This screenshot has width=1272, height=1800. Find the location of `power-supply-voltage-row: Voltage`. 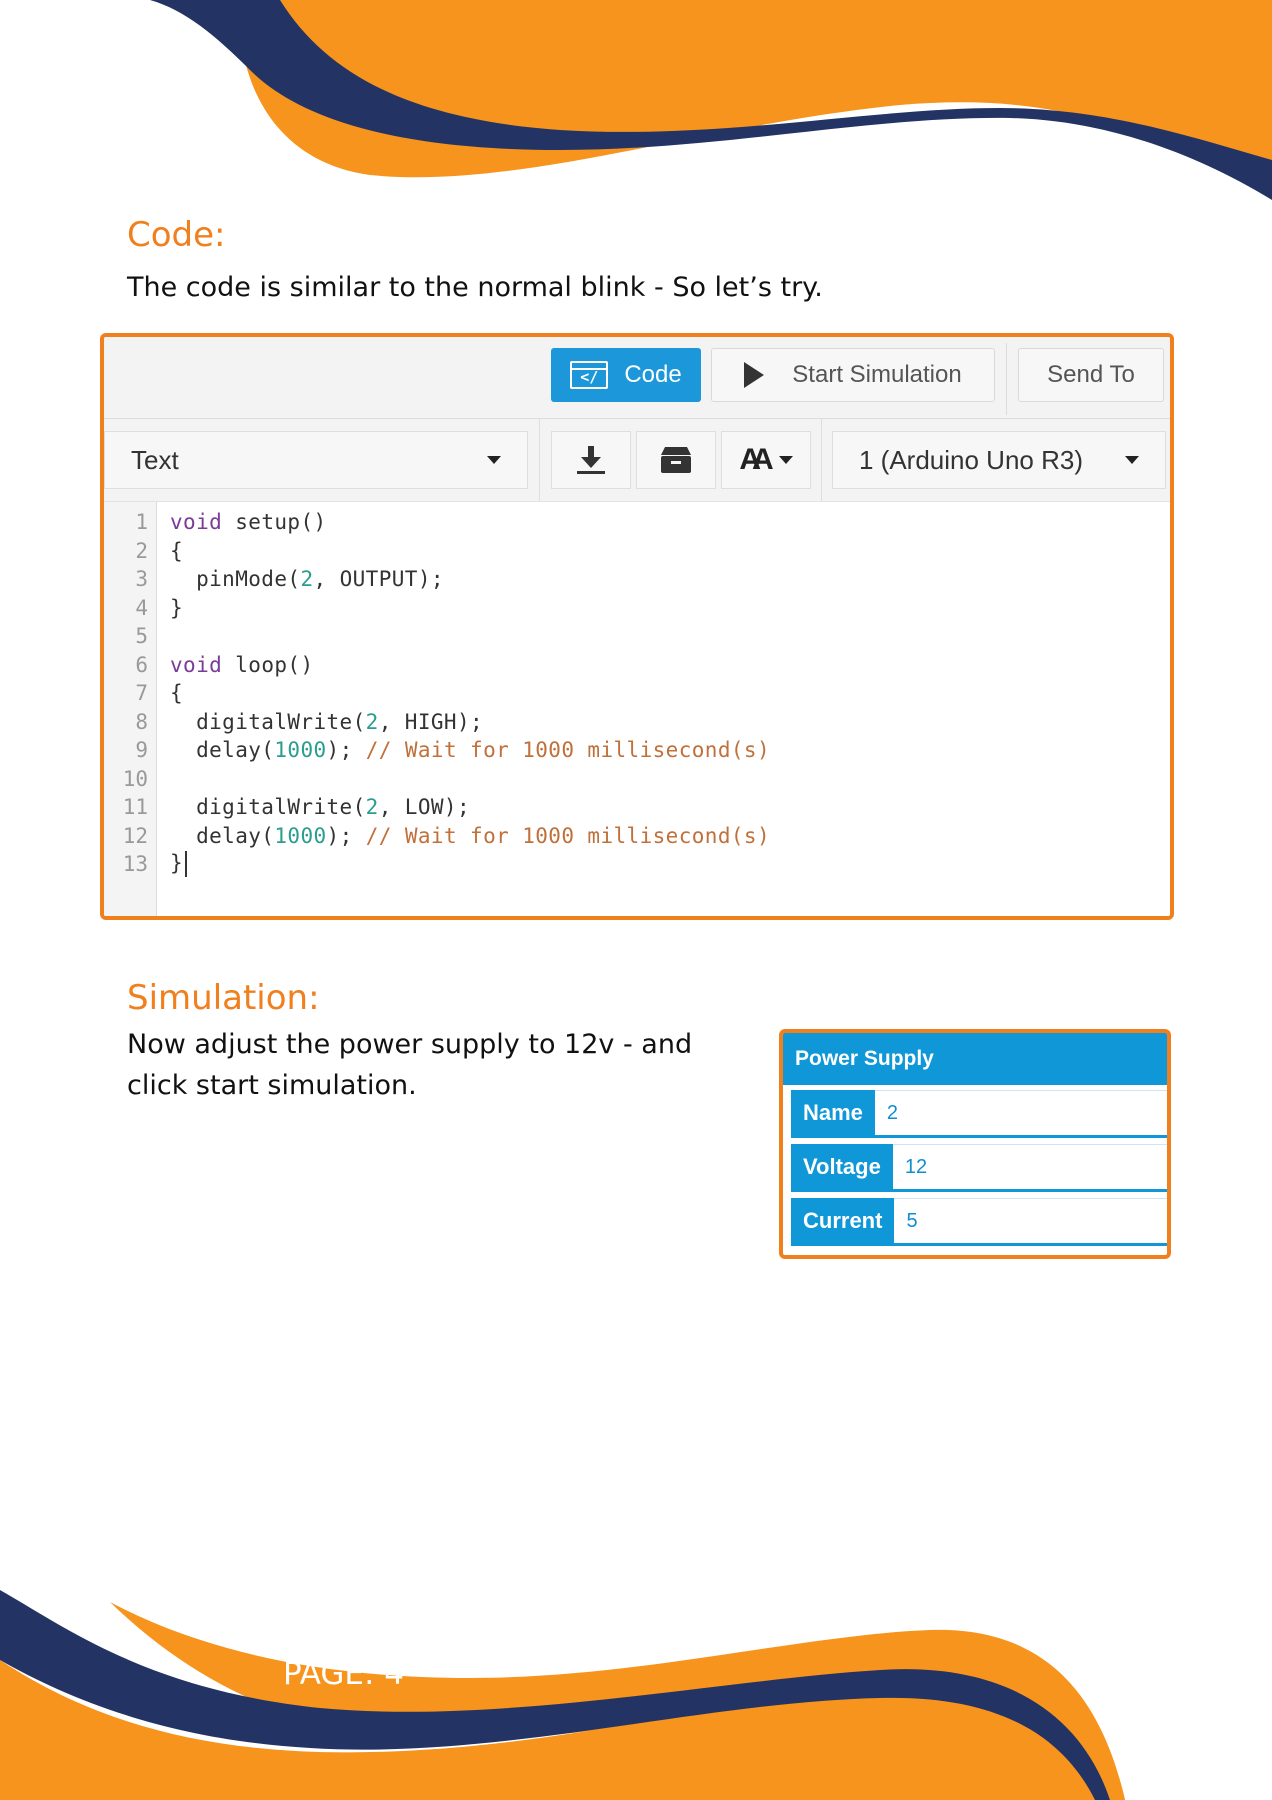

power-supply-voltage-row: Voltage is located at coordinates (979, 1168).